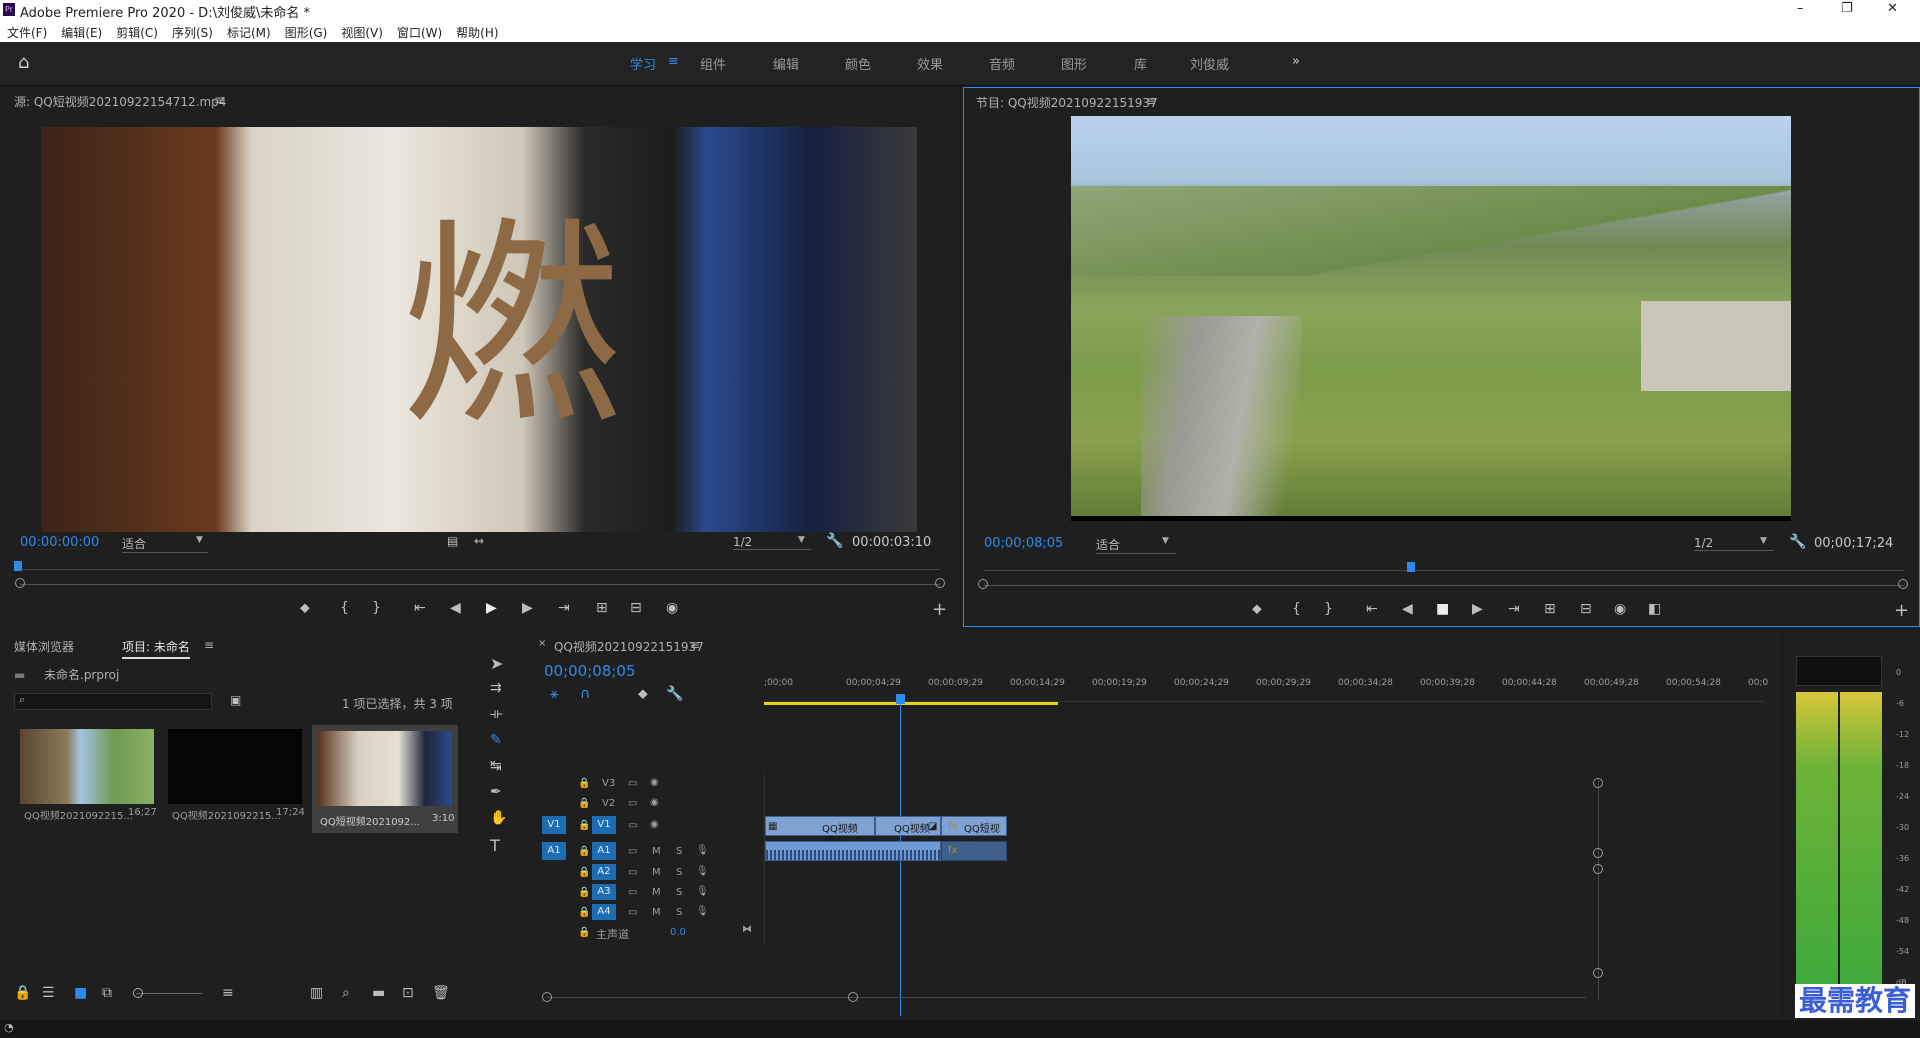  Describe the element at coordinates (636, 608) in the screenshot. I see `overwrite-clip-icon: ⊟` at that location.